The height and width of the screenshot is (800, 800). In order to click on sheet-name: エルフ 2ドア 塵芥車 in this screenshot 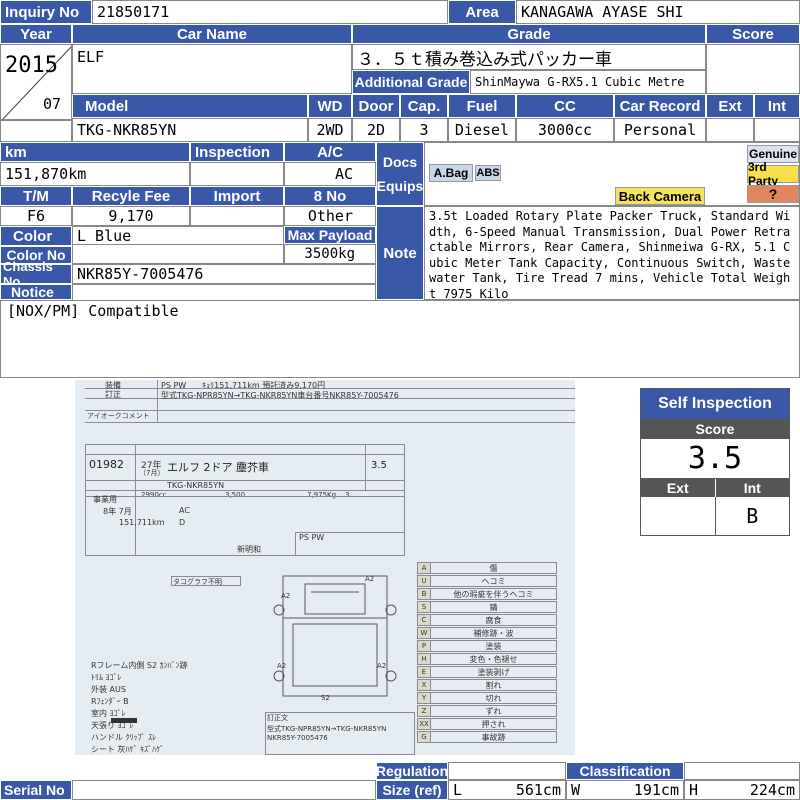, I will do `click(218, 467)`.